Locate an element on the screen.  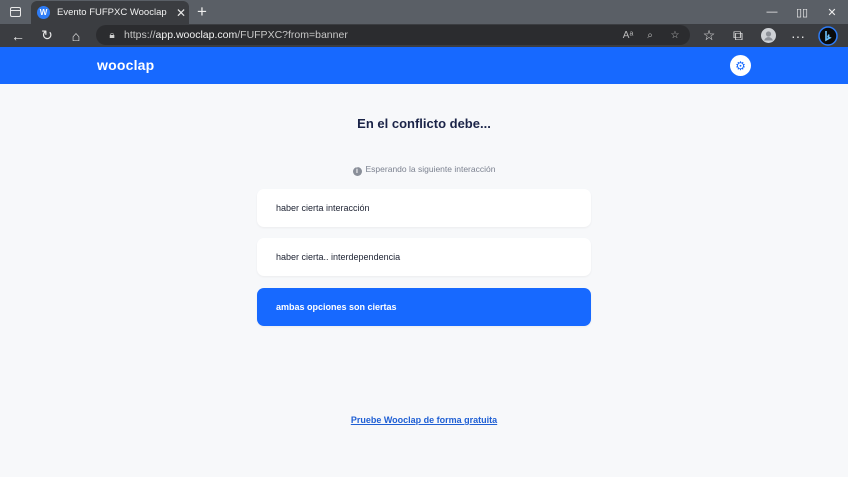
zoom-icon: ⌕ is located at coordinates (650, 35).